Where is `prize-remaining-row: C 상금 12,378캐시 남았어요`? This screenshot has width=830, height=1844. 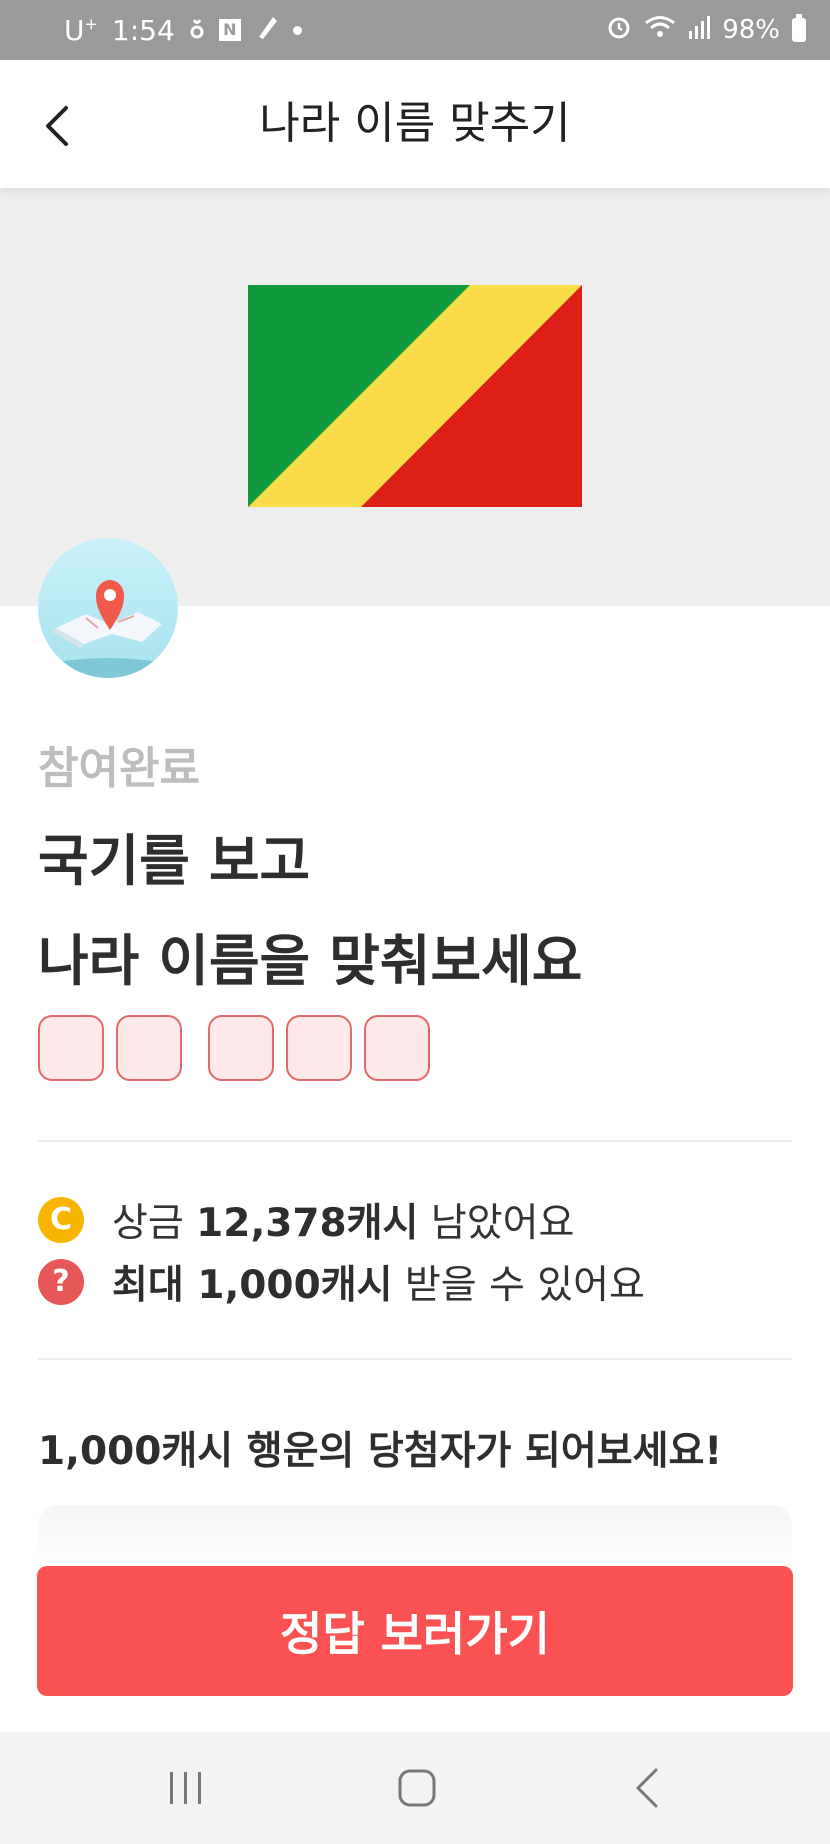 prize-remaining-row: C 상금 12,378캐시 남았어요 is located at coordinates (306, 1221).